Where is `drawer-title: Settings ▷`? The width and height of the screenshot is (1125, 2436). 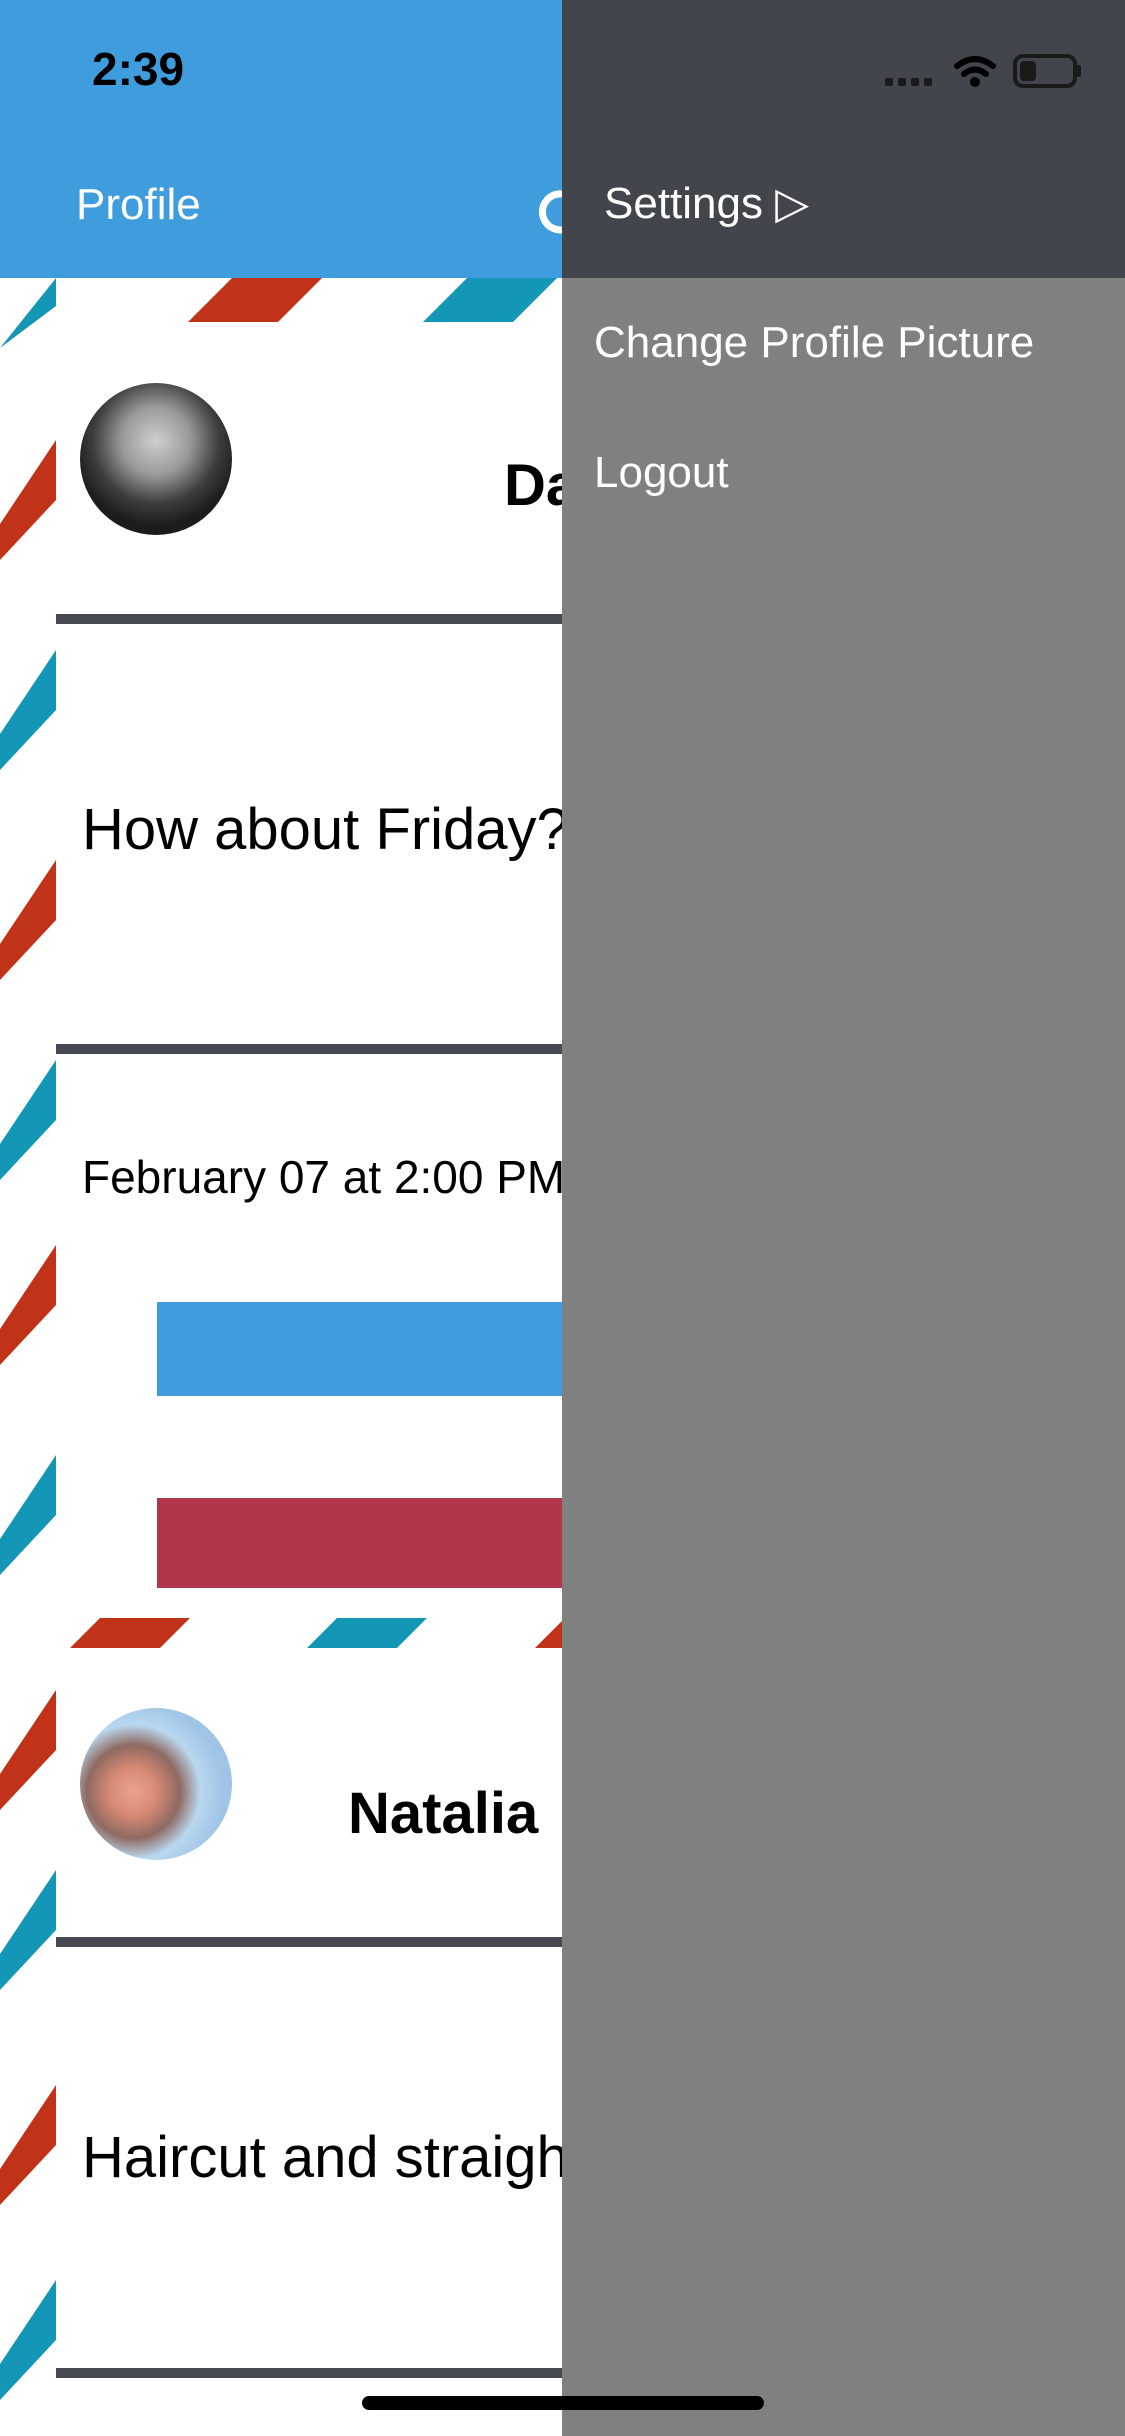 drawer-title: Settings ▷ is located at coordinates (706, 203).